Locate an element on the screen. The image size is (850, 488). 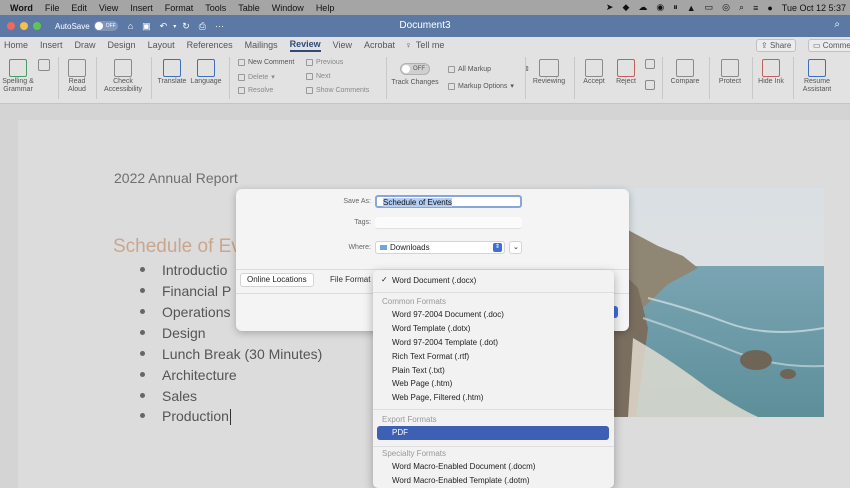
minimize-window-button is located at coordinates (24, 26).